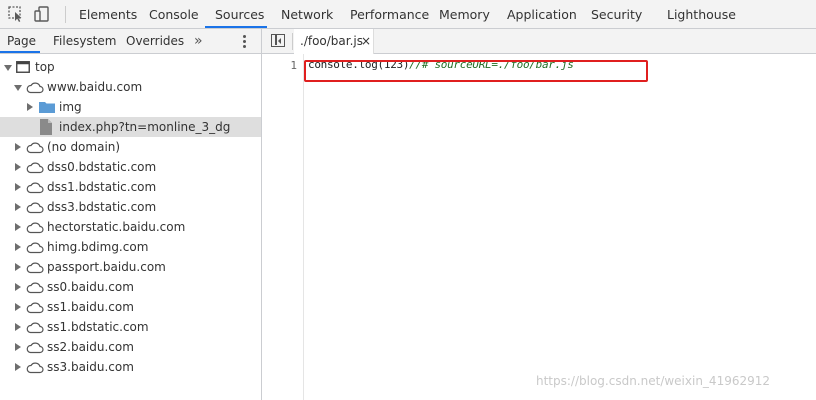 The height and width of the screenshot is (400, 816). Describe the element at coordinates (116, 227) in the screenshot. I see `tree-item-label: hectorstatic.baidu.com` at that location.